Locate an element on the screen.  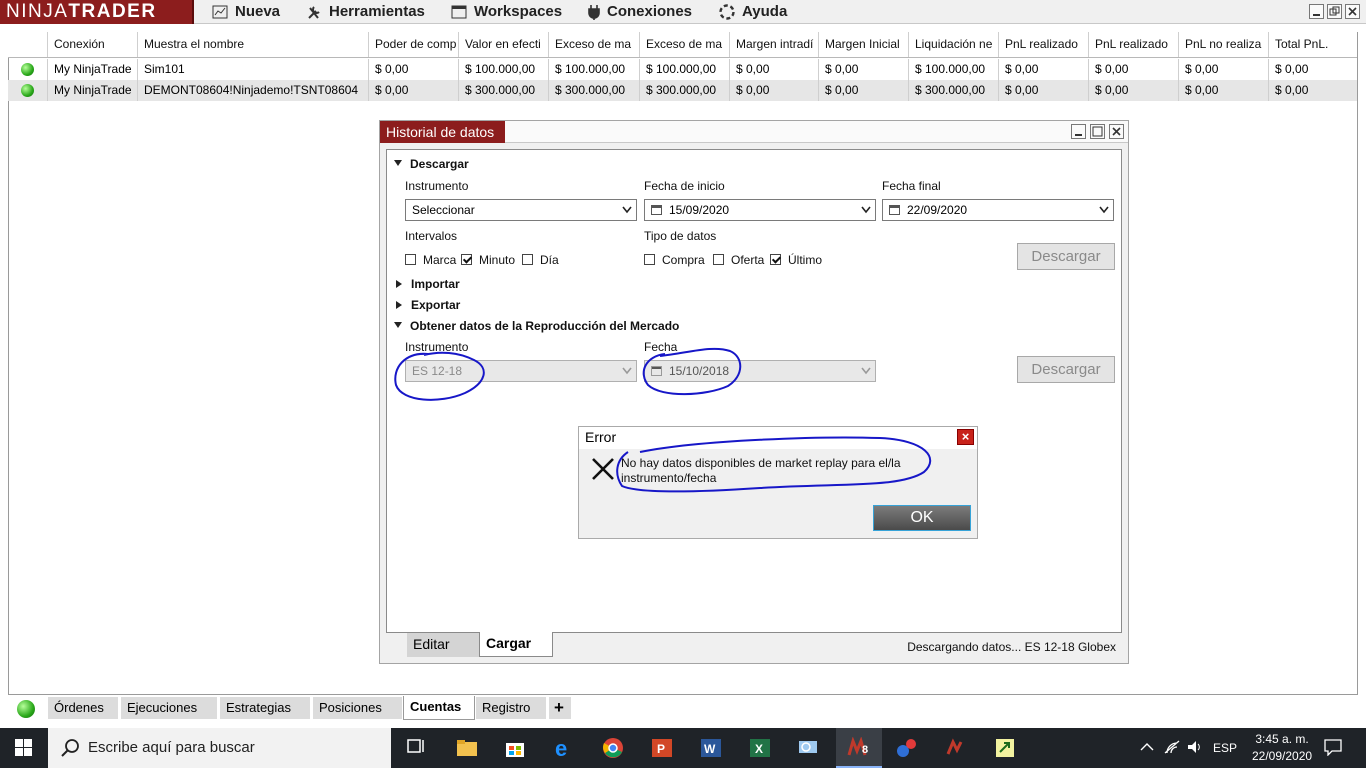
minimize-button is located at coordinates (1316, 11).